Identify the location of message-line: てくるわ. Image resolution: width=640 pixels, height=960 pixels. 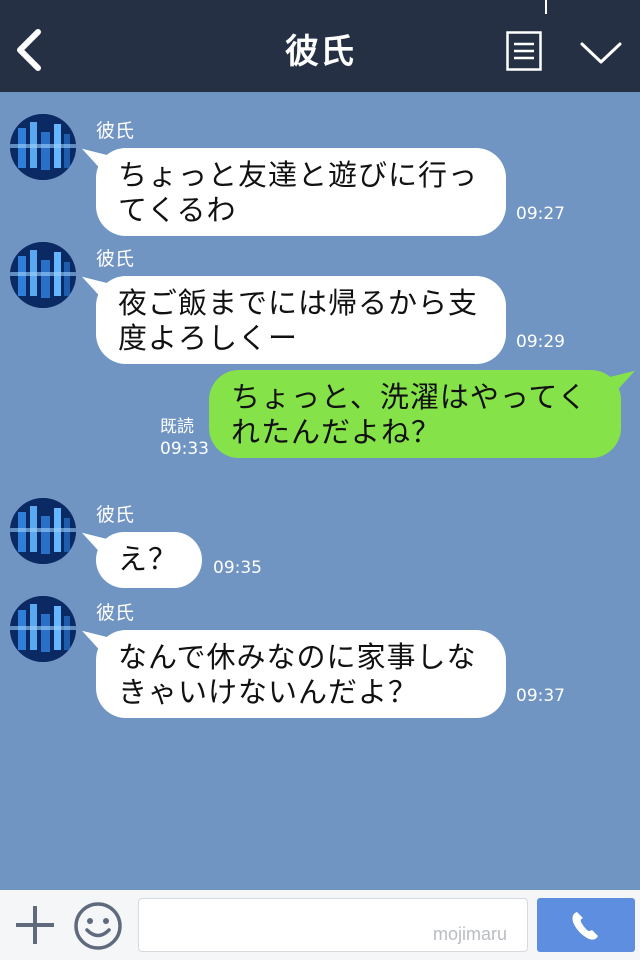
(177, 210).